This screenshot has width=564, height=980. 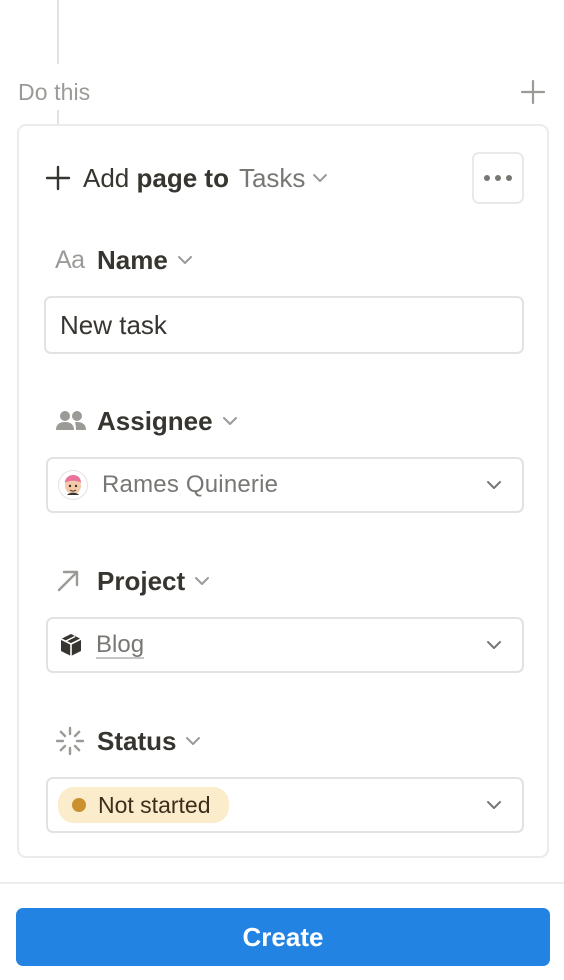 I want to click on add-bold-text: page to, so click(x=182, y=177).